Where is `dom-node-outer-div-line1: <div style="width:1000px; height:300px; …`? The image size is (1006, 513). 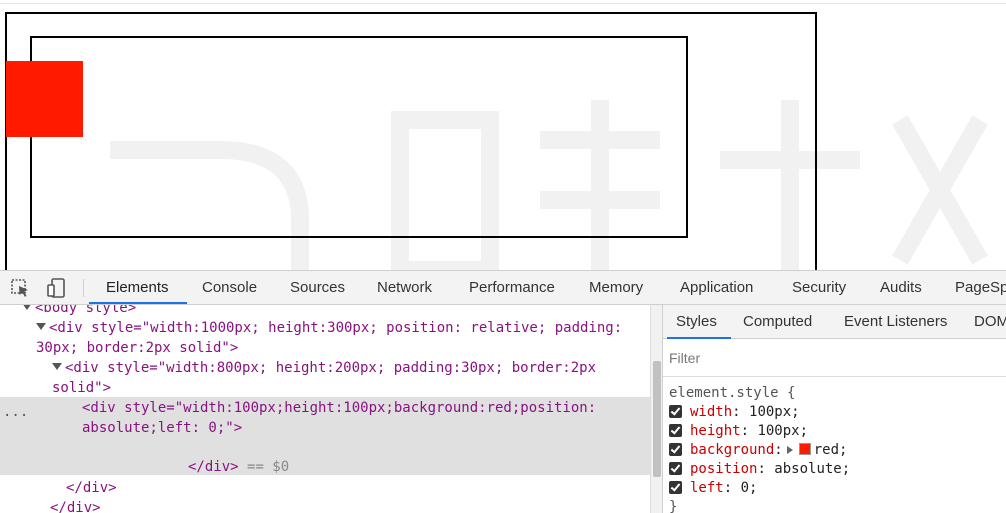
dom-node-outer-div-line1: <div style="width:1000px; height:300px; … is located at coordinates (329, 328).